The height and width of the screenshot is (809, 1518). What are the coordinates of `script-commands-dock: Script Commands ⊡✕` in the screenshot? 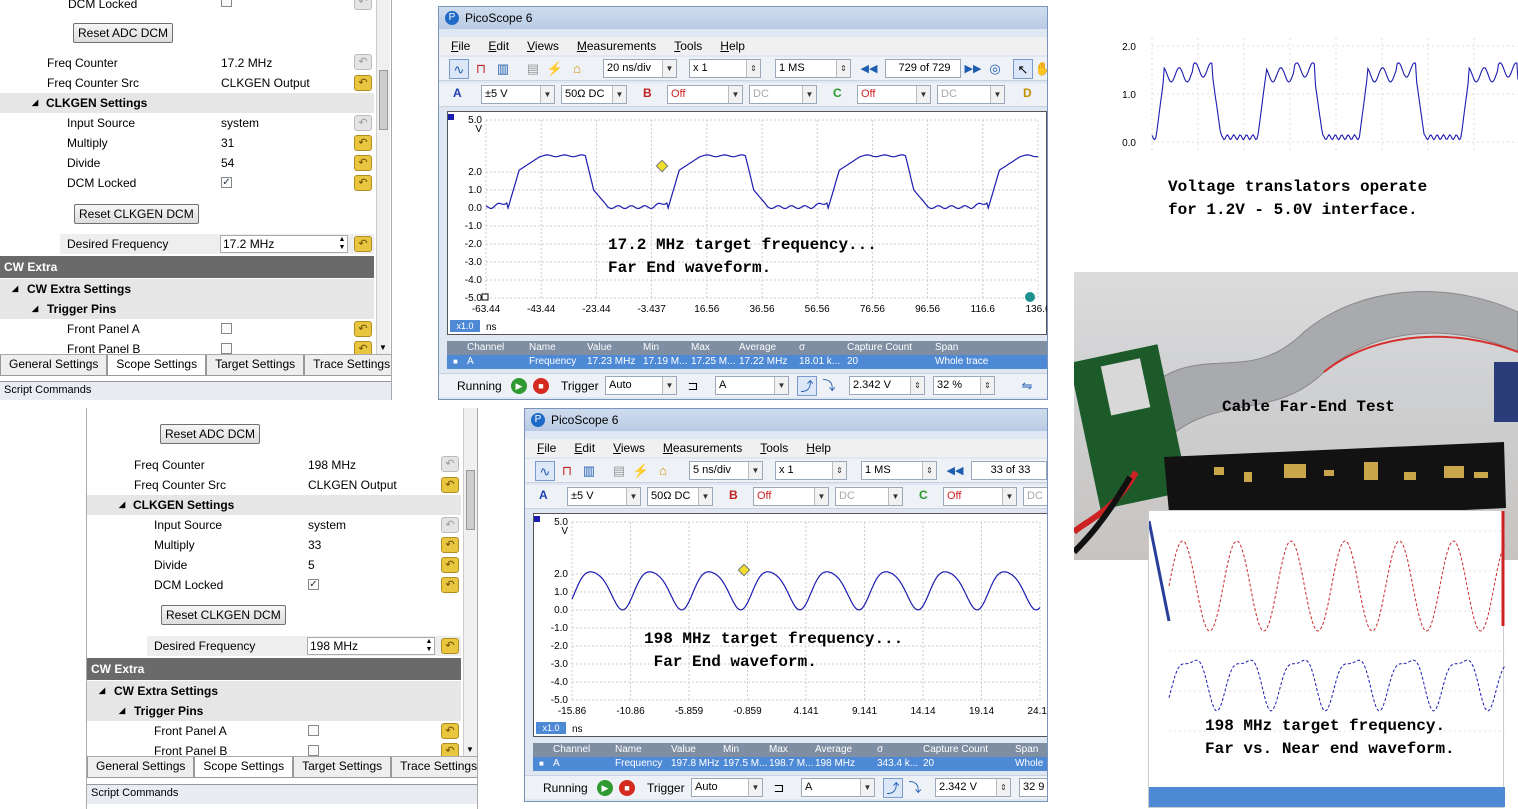 It's located at (195, 390).